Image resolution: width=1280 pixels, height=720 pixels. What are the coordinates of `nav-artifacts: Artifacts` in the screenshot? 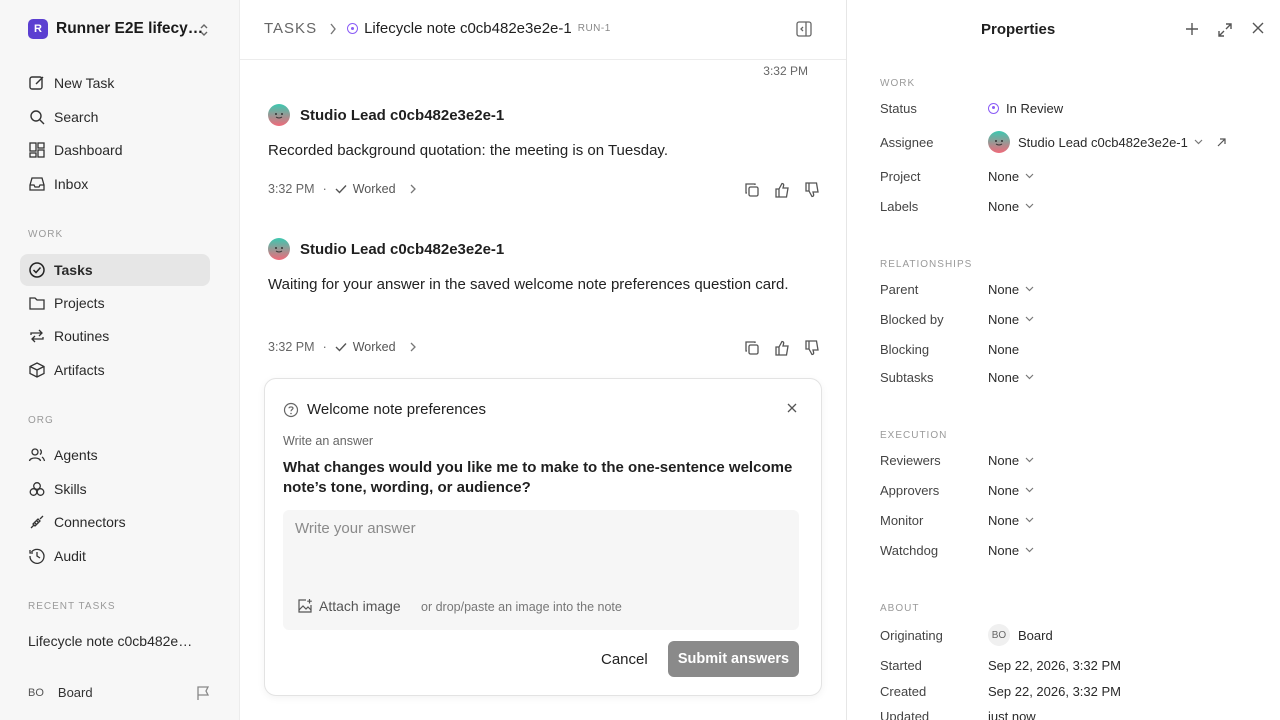 It's located at (115, 370).